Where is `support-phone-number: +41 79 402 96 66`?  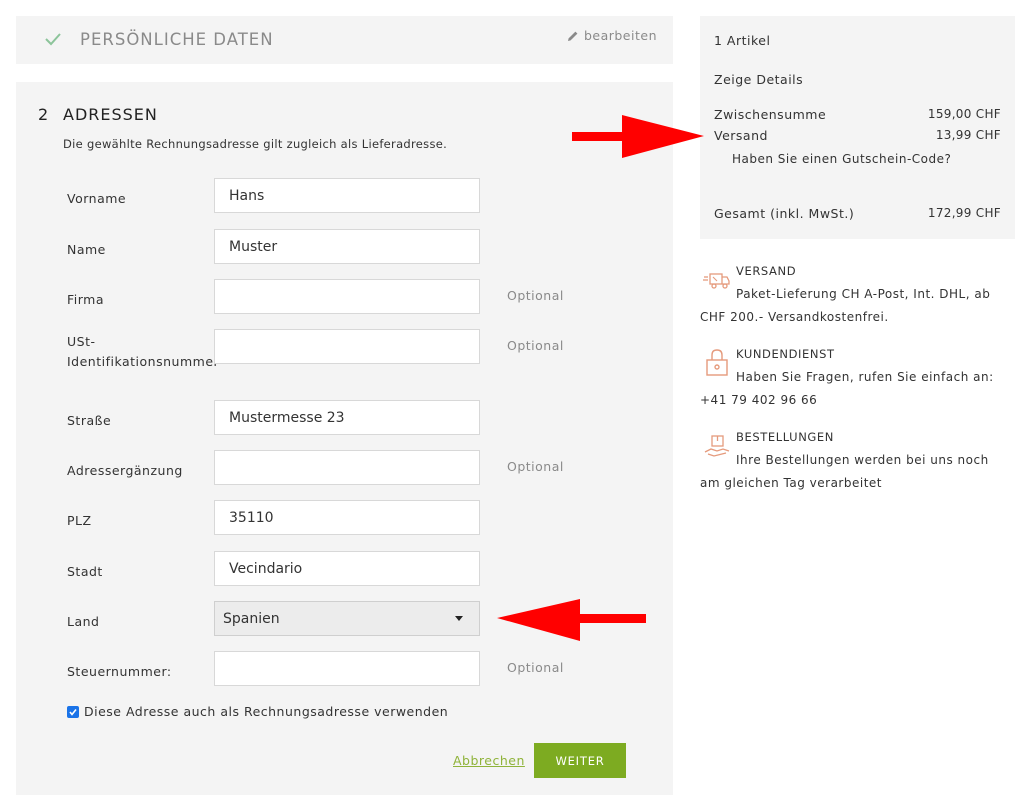
support-phone-number: +41 79 402 96 66 is located at coordinates (759, 400).